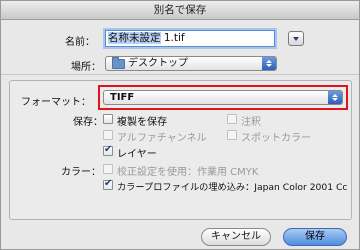  Describe the element at coordinates (108, 119) in the screenshot. I see `copy-checkbox` at that location.